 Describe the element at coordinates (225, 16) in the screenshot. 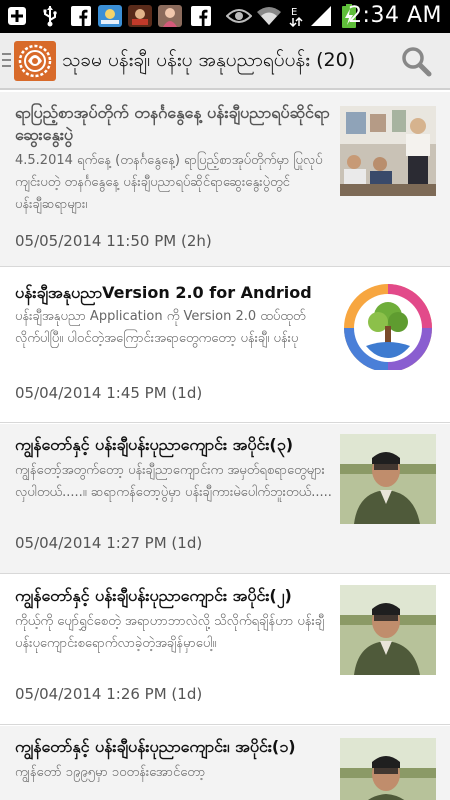

I see `status-bar: E 2:34 AM` at that location.